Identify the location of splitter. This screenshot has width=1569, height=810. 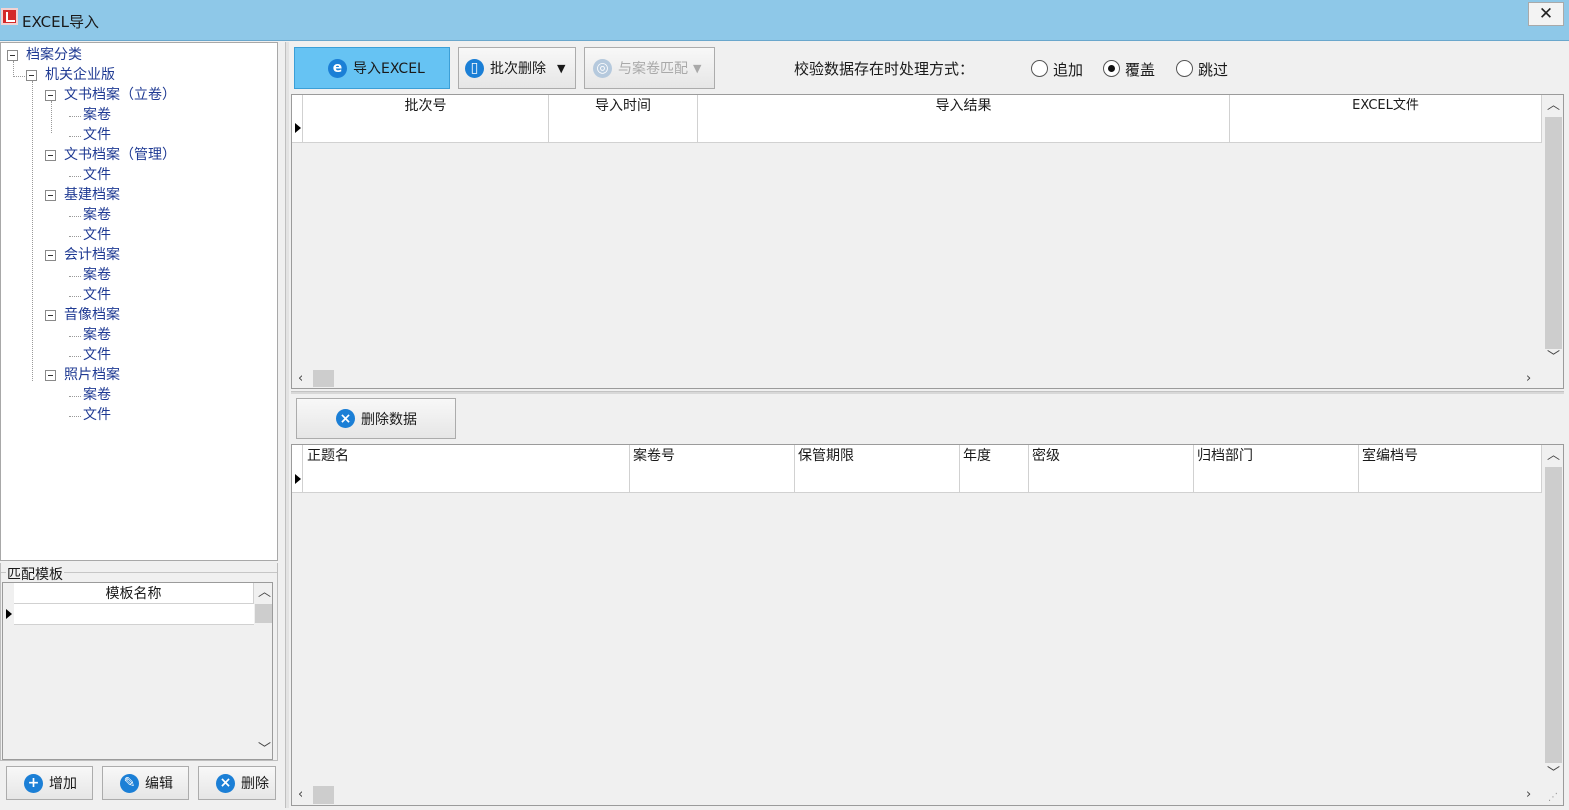
(287, 425).